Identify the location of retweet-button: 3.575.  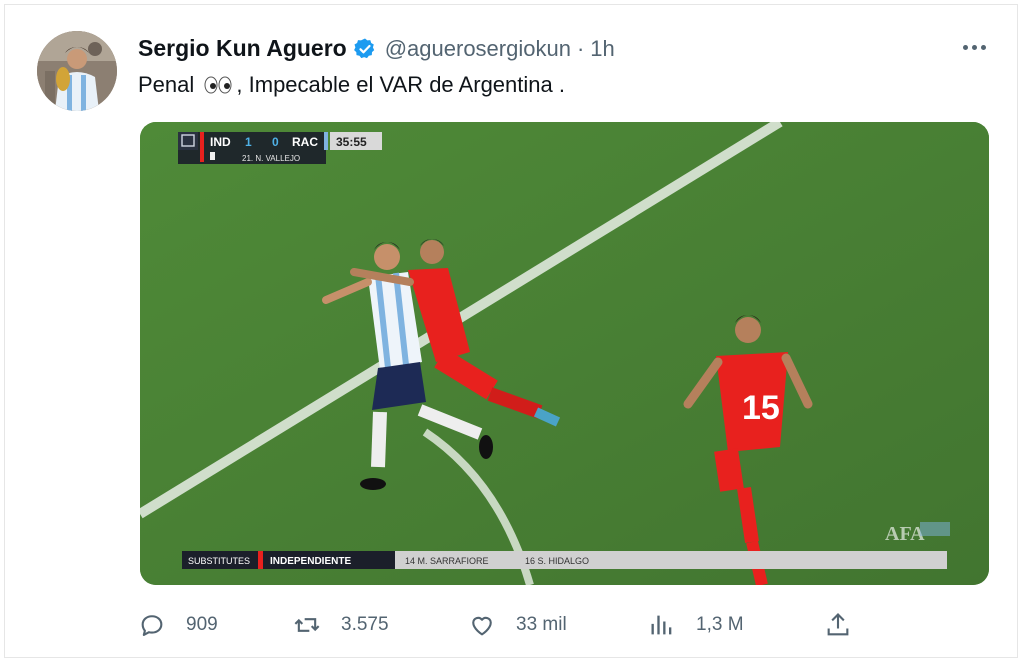
(341, 625).